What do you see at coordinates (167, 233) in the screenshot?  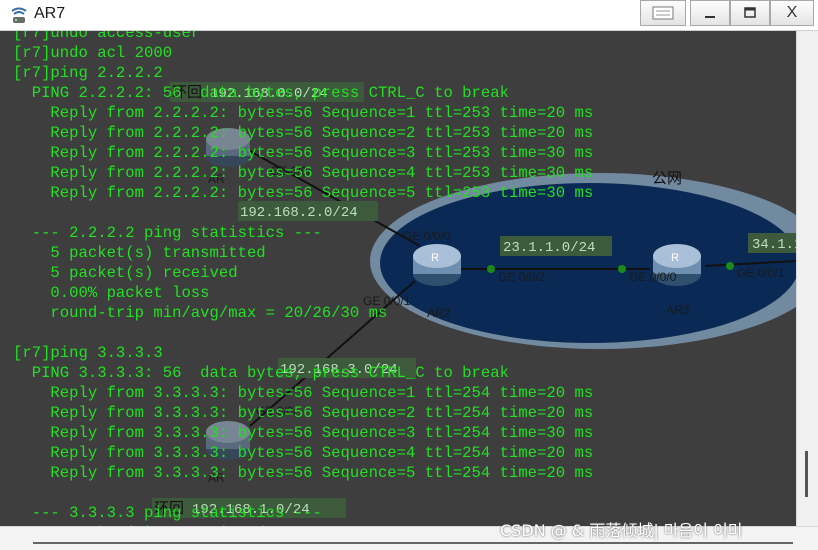 I see `terminal-line: --- 2.2.2.2 ping statistics ---` at bounding box center [167, 233].